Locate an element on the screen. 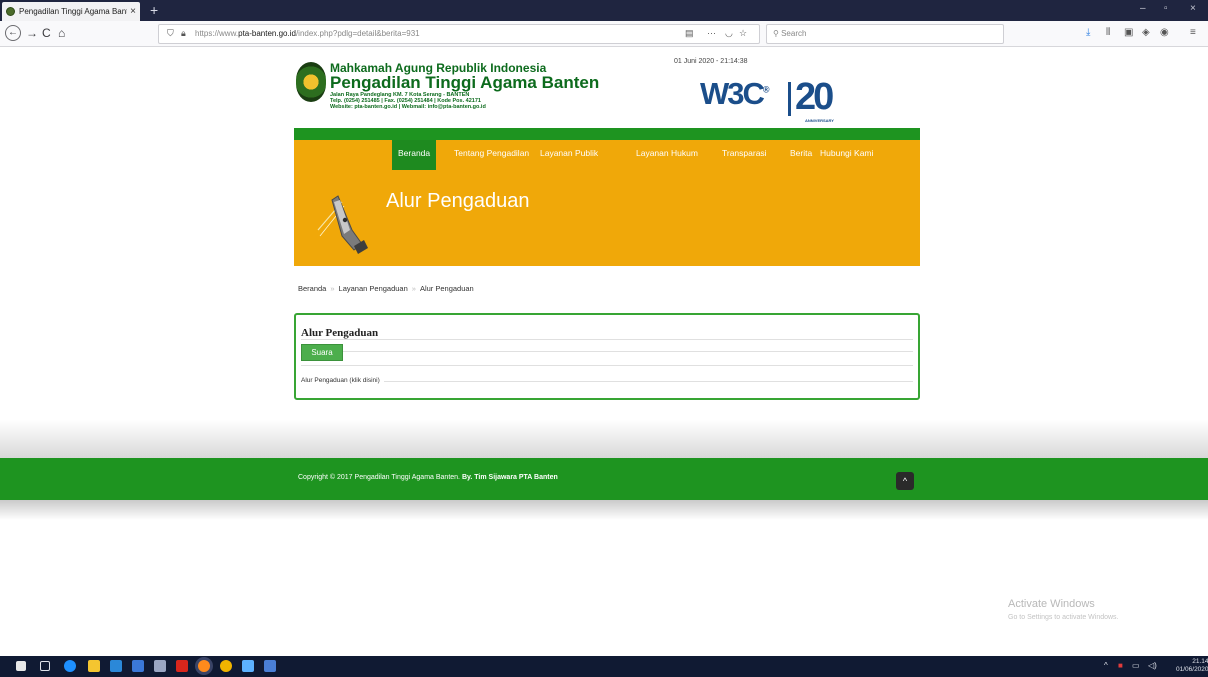  breadcrumb-home: Beranda is located at coordinates (312, 288).